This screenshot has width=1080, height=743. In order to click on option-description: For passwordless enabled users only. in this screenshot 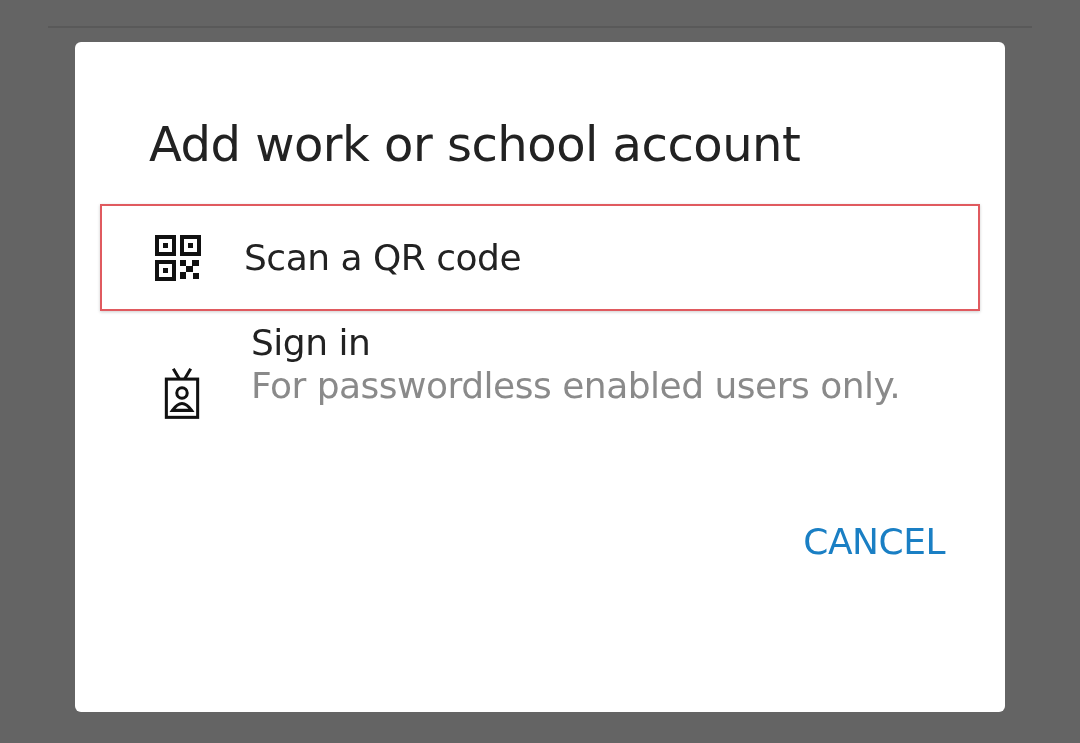, I will do `click(576, 386)`.